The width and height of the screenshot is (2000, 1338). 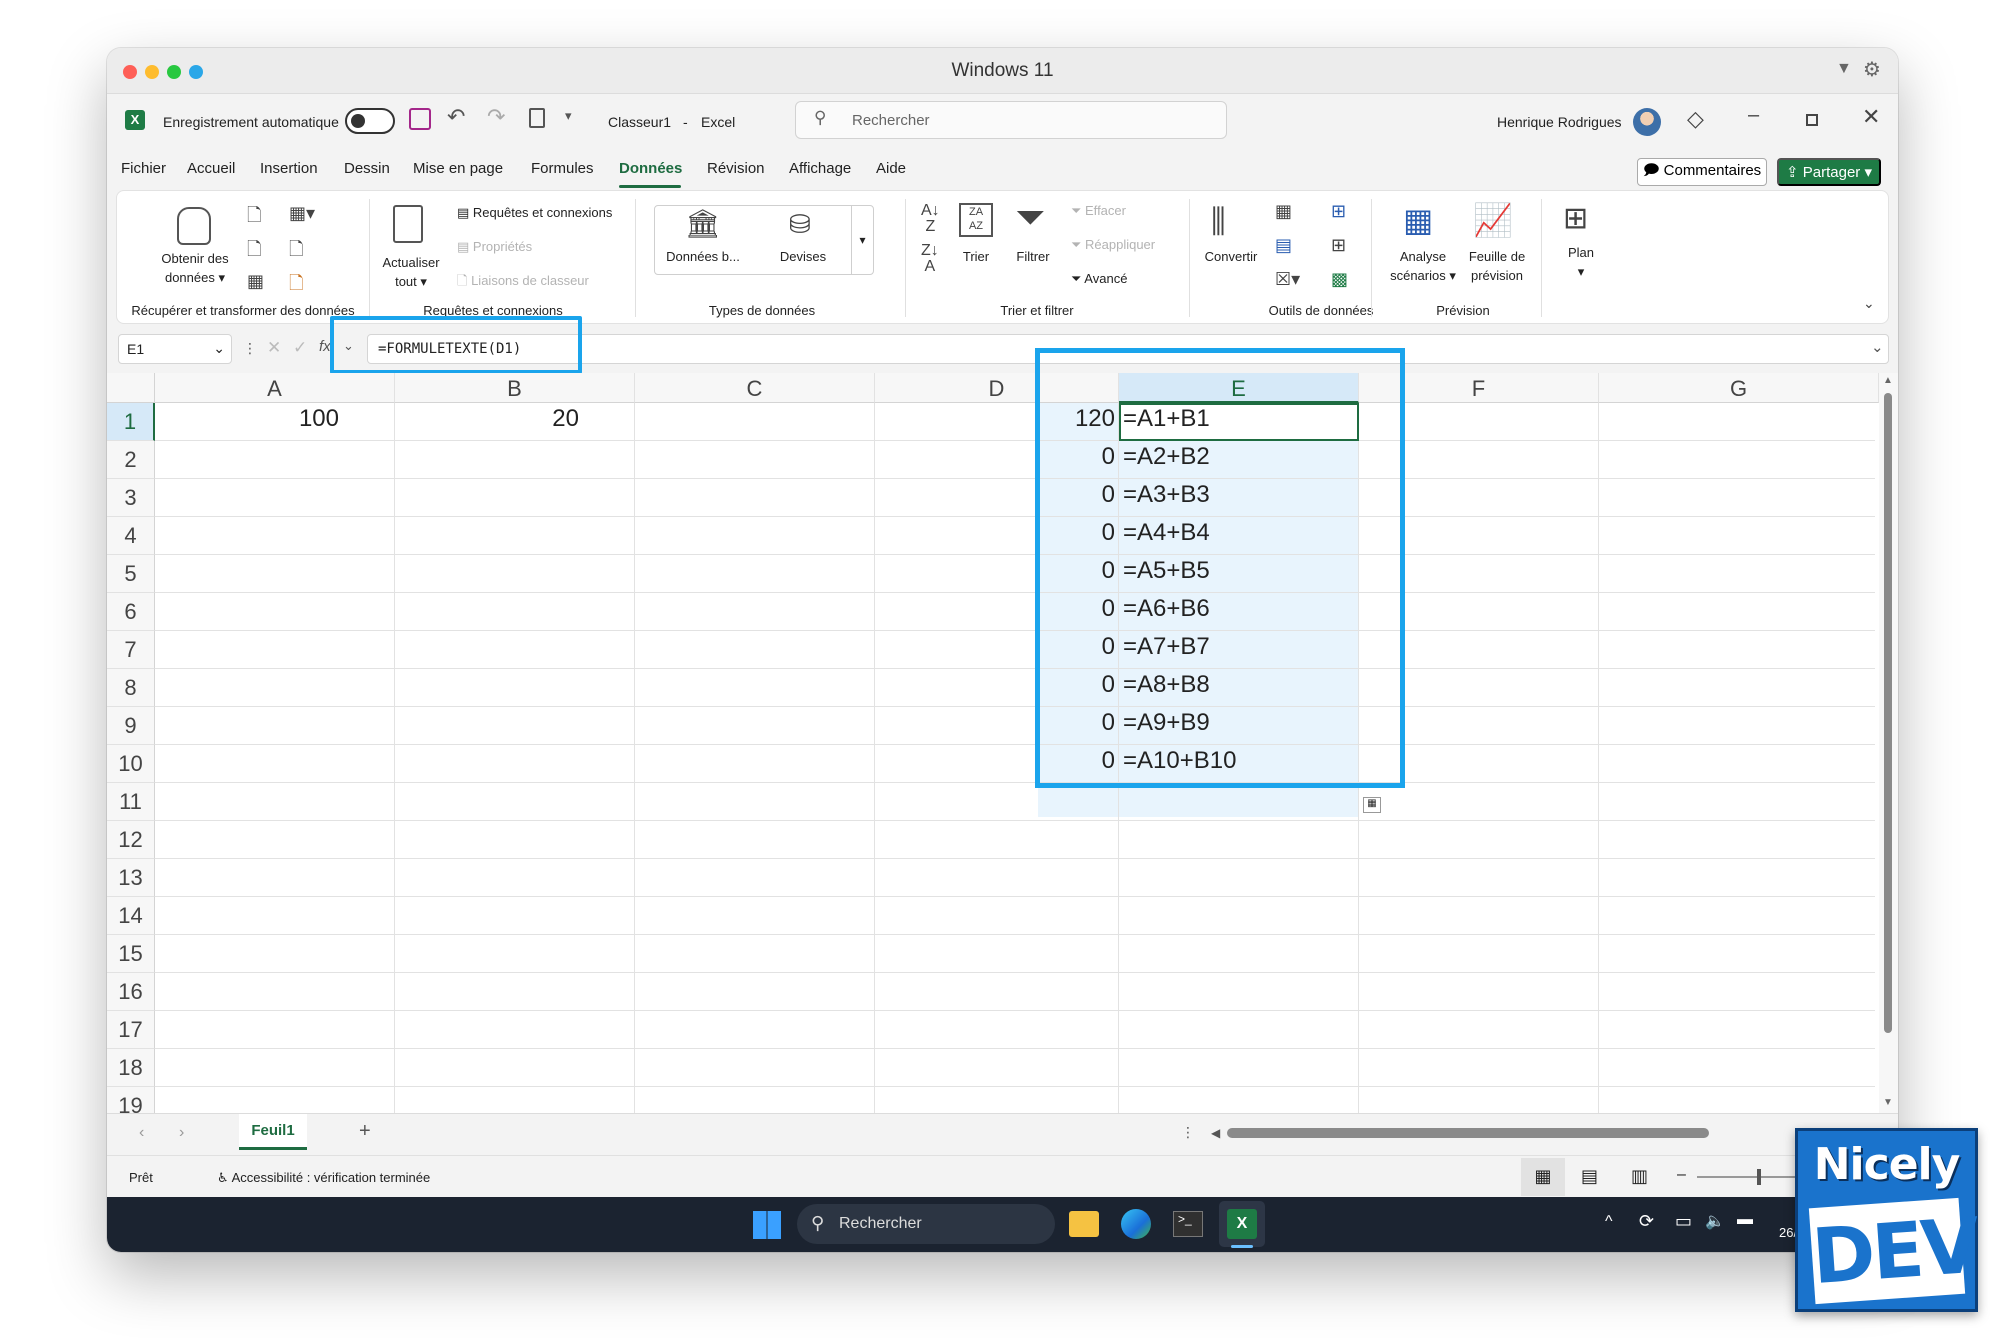 I want to click on save-icon, so click(x=420, y=119).